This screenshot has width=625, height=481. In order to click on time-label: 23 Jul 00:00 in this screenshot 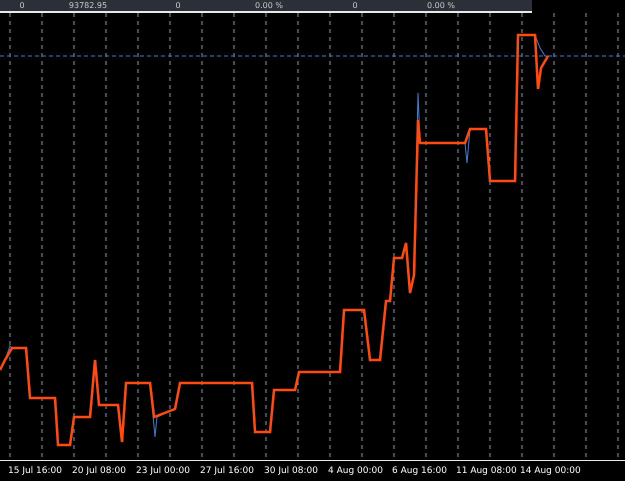, I will do `click(163, 471)`.